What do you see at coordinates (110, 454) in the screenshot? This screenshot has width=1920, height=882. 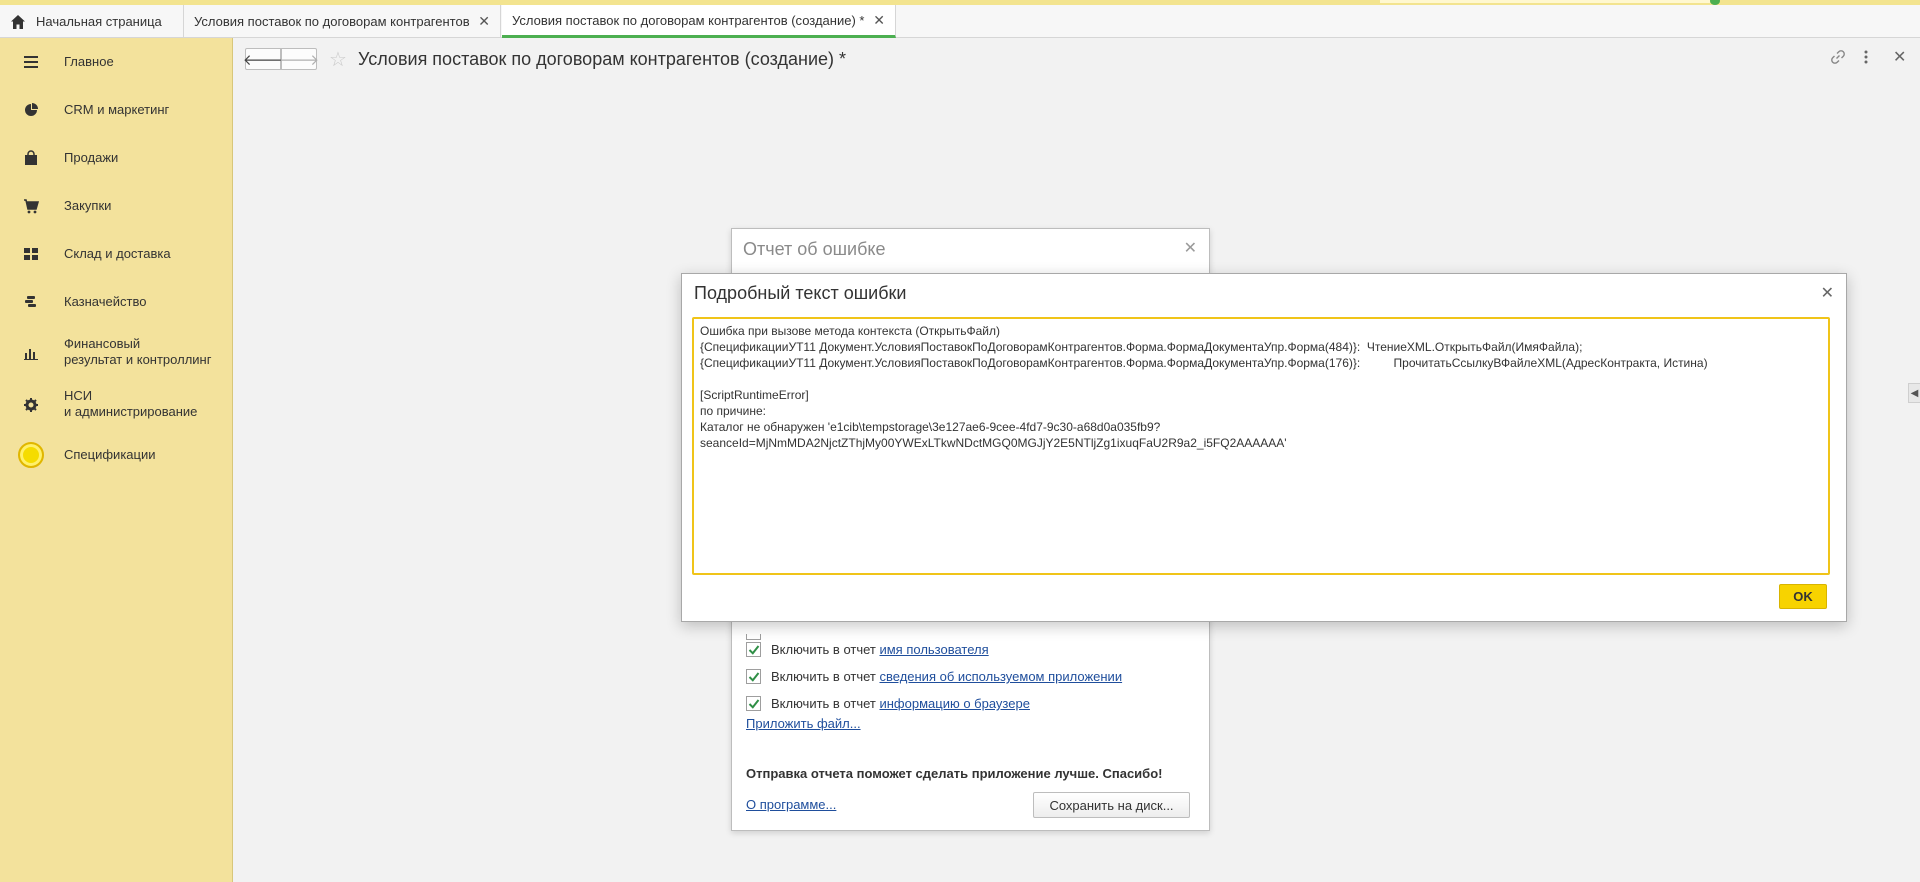 I see `sidebar-item-label: Спецификации` at bounding box center [110, 454].